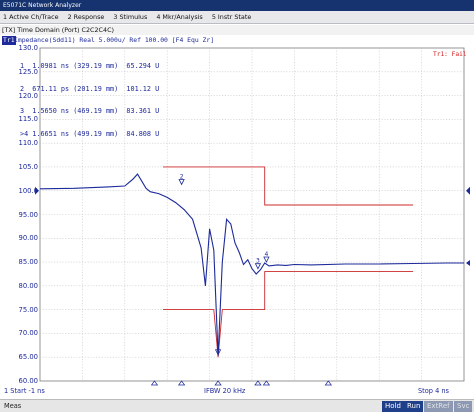 Image resolution: width=474 pixels, height=412 pixels. Describe the element at coordinates (468, 190) in the screenshot. I see `ref-level-right-icon` at that location.